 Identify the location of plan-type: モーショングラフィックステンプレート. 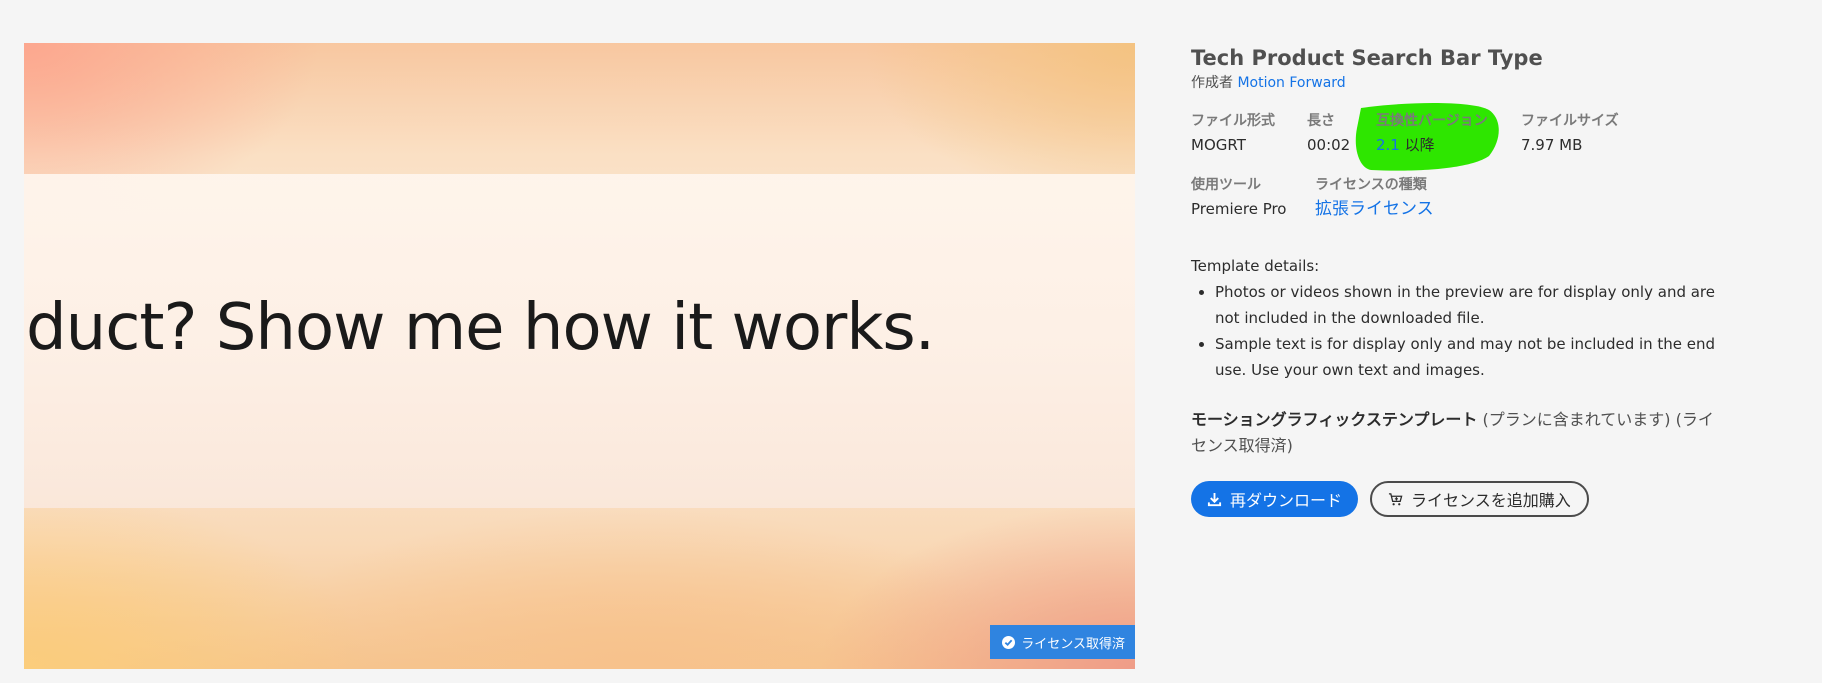
(1334, 419).